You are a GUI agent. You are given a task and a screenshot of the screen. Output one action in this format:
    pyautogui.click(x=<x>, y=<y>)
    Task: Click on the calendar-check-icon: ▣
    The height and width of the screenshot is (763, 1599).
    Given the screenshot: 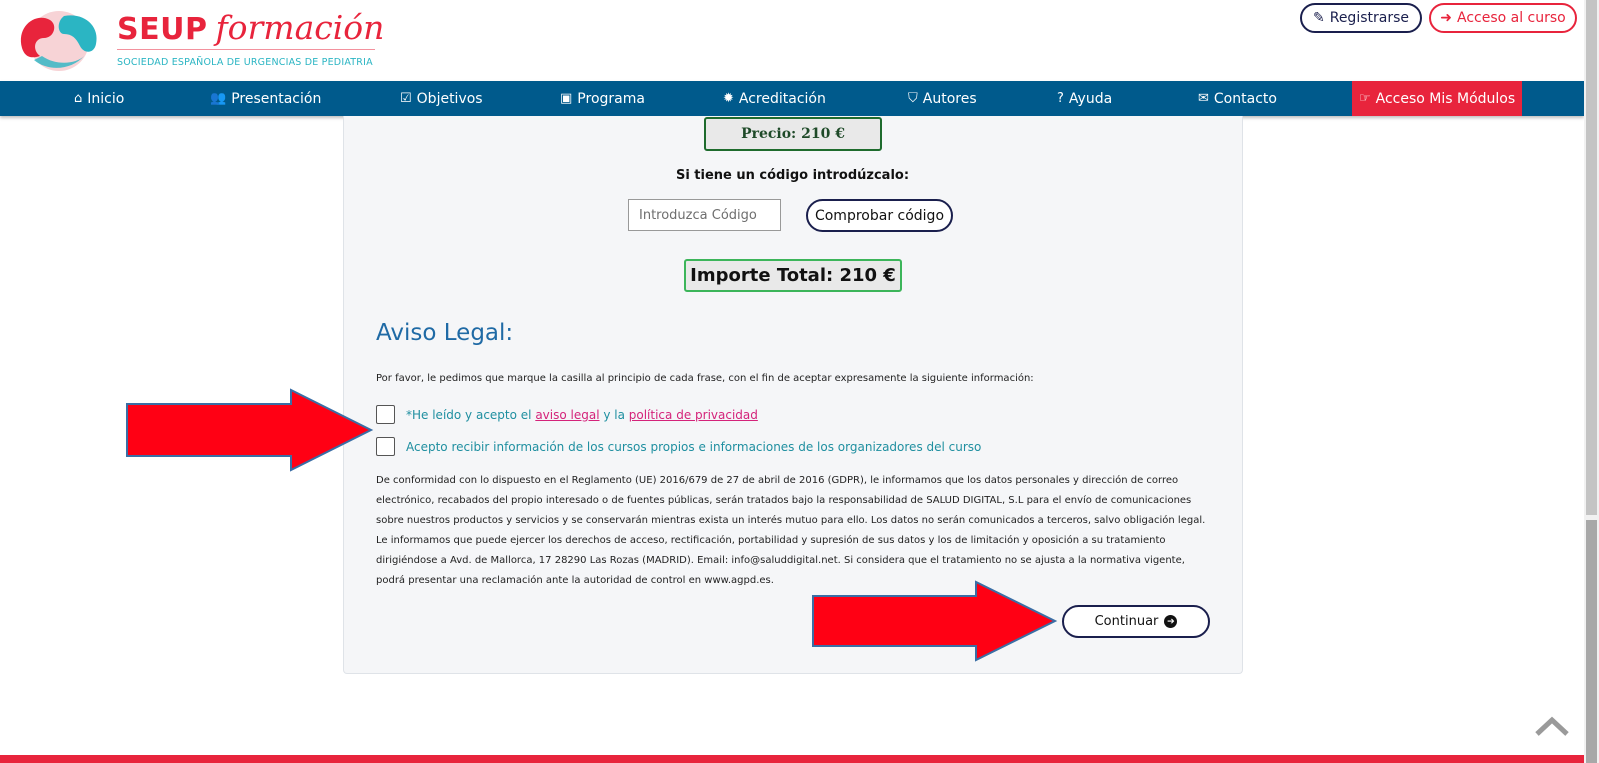 What is the action you would take?
    pyautogui.click(x=566, y=98)
    